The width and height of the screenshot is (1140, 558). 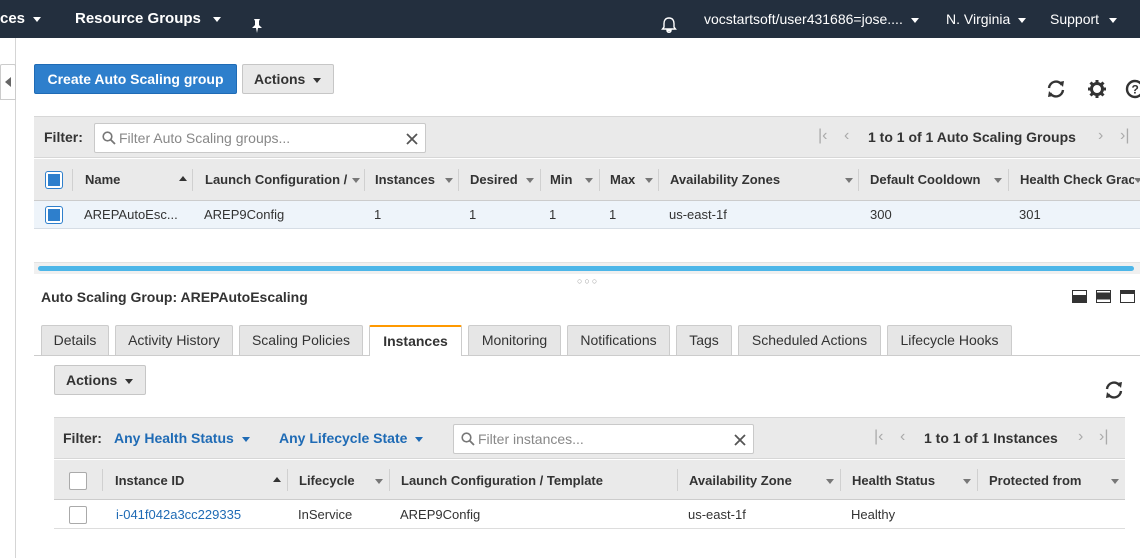 I want to click on search-icon, so click(x=109, y=138).